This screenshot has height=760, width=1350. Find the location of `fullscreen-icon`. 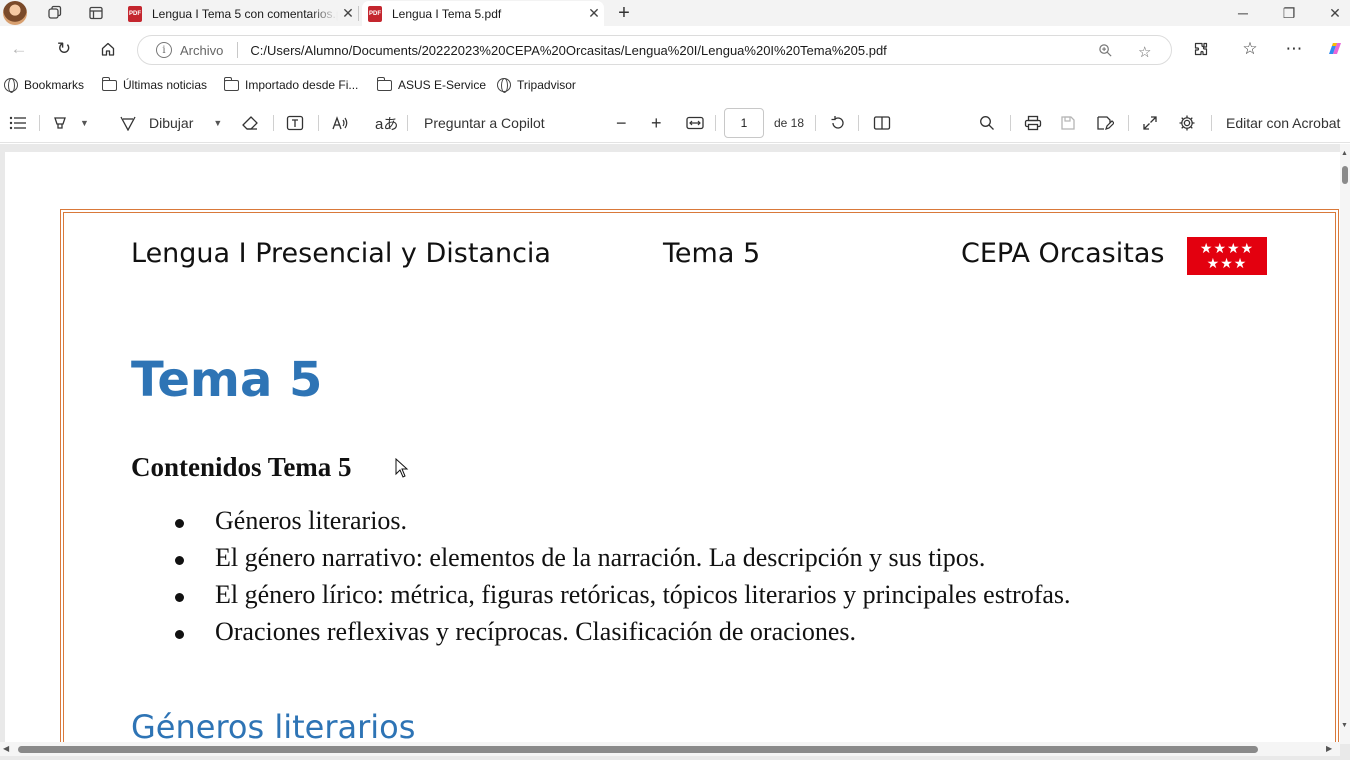

fullscreen-icon is located at coordinates (1150, 123).